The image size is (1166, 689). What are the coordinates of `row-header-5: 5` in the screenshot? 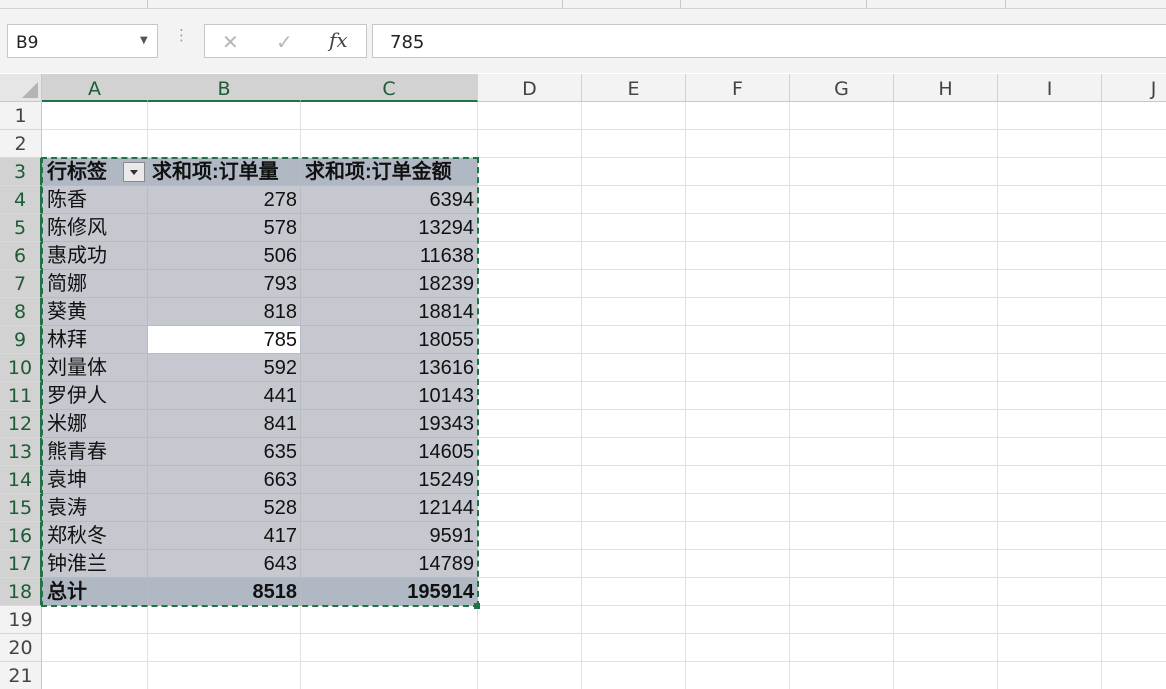 It's located at (21, 228).